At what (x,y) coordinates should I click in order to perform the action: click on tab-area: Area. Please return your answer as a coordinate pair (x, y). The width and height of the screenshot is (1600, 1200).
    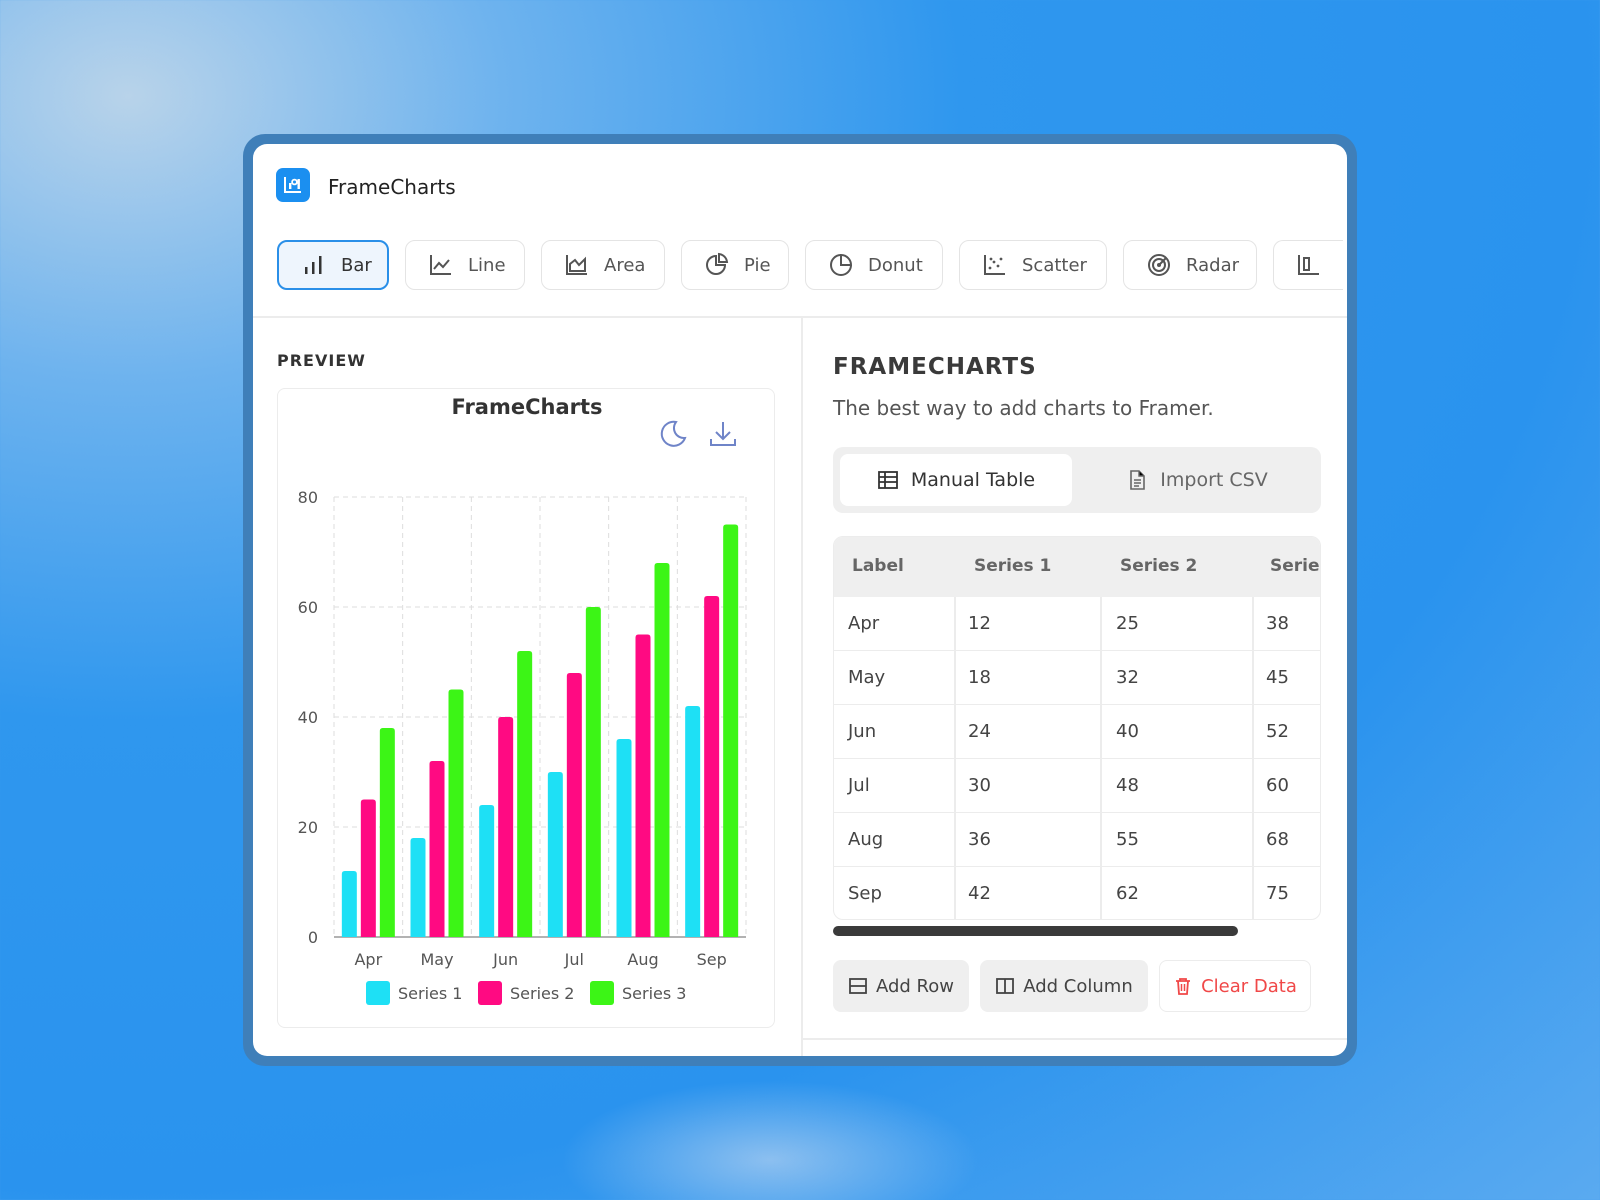
    Looking at the image, I should click on (603, 265).